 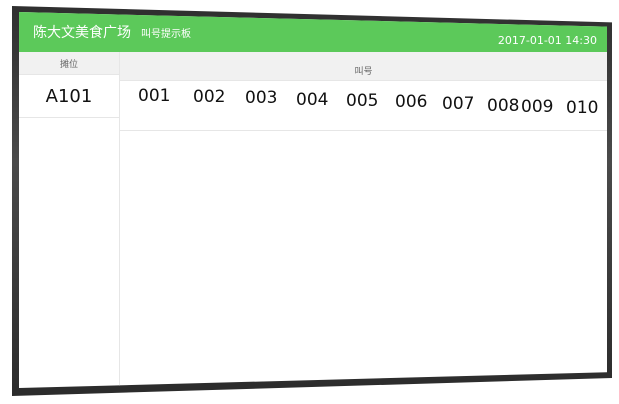 I want to click on call-number: 001, so click(x=154, y=96).